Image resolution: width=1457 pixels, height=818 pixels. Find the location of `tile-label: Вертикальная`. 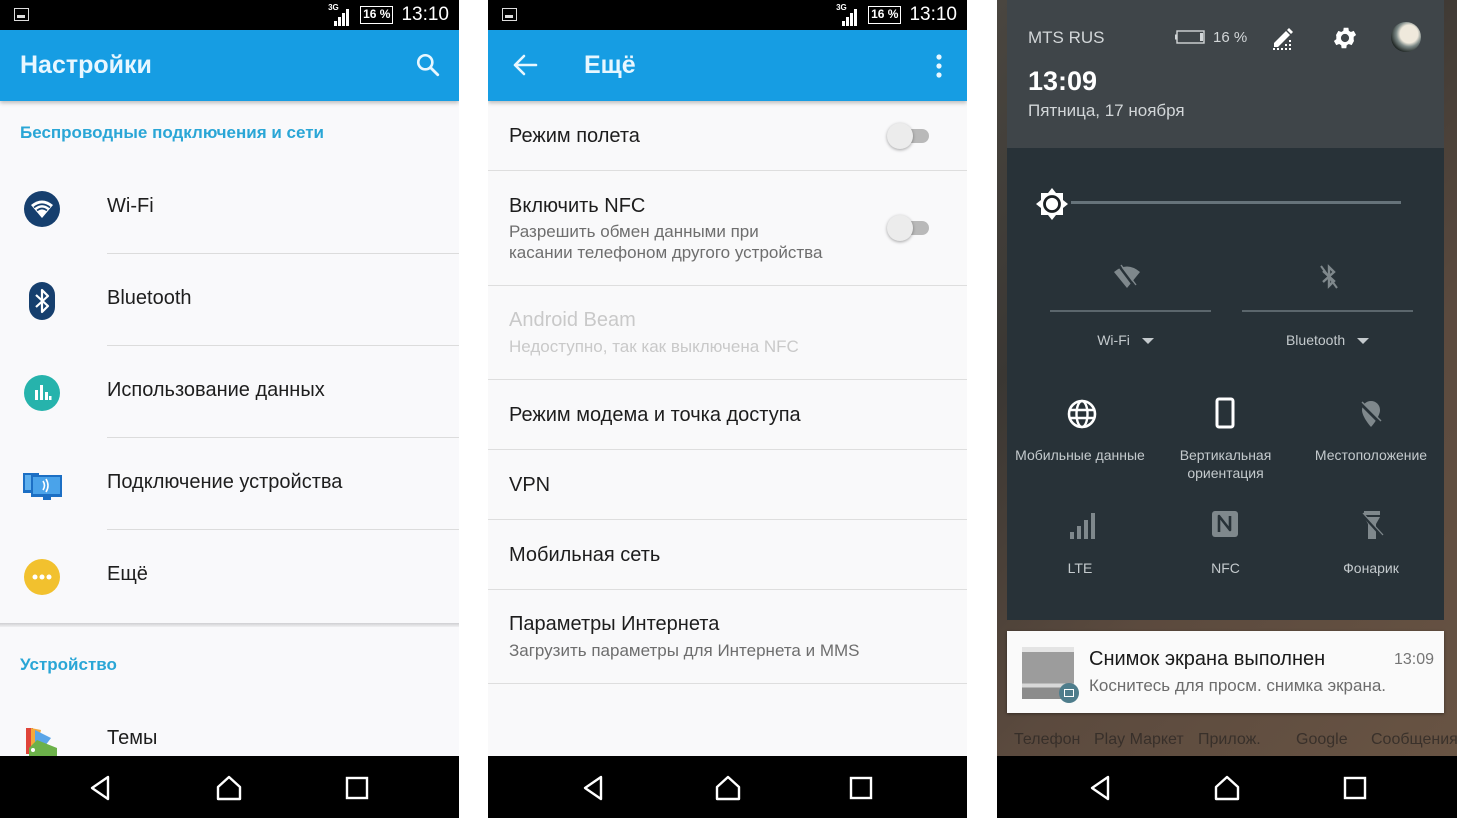

tile-label: Вертикальная is located at coordinates (1225, 455).